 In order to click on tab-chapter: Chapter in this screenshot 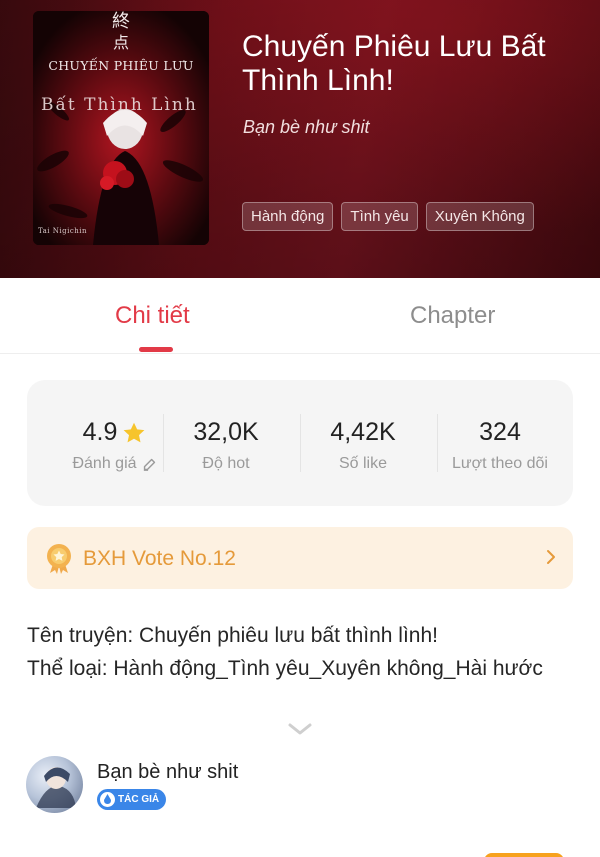, I will do `click(452, 316)`.